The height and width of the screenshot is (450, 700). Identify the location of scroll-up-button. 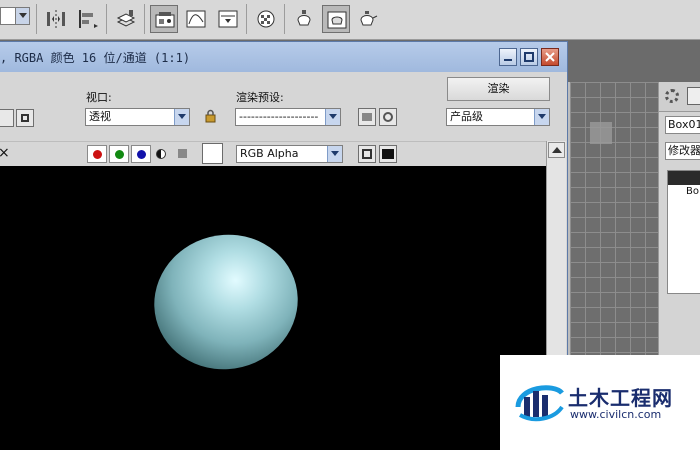
(556, 150).